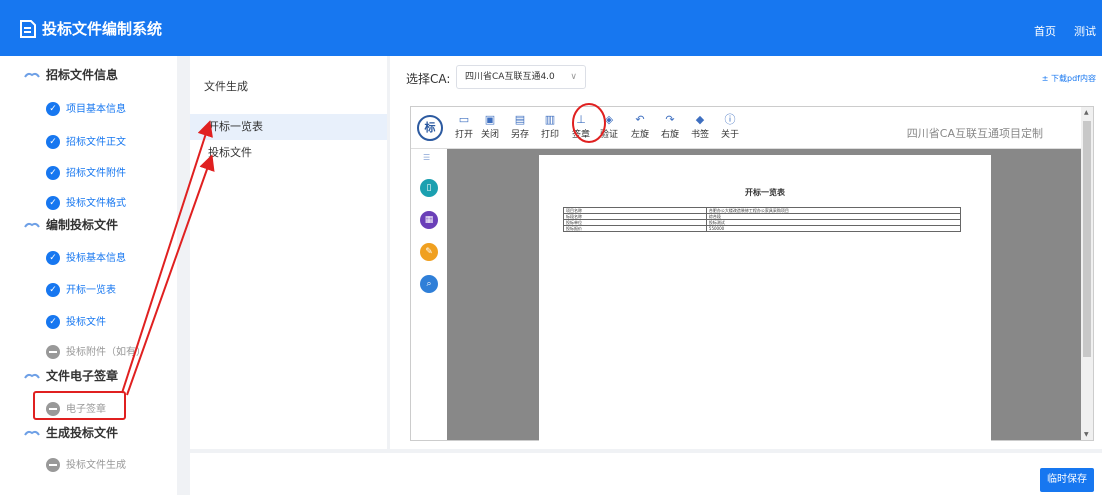 The height and width of the screenshot is (495, 1102). Describe the element at coordinates (429, 294) in the screenshot. I see `viewer-side-tools: ☰ ▯ ▦ ✎ ⌕` at that location.